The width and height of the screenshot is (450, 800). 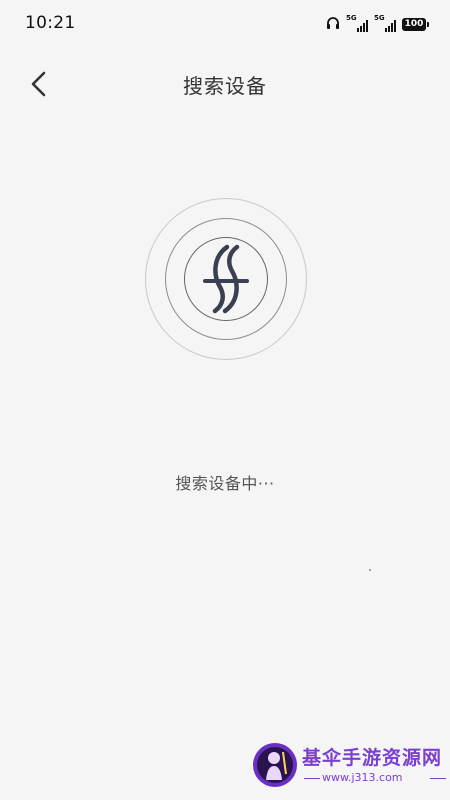 What do you see at coordinates (275, 765) in the screenshot?
I see `watermark-logo-icon` at bounding box center [275, 765].